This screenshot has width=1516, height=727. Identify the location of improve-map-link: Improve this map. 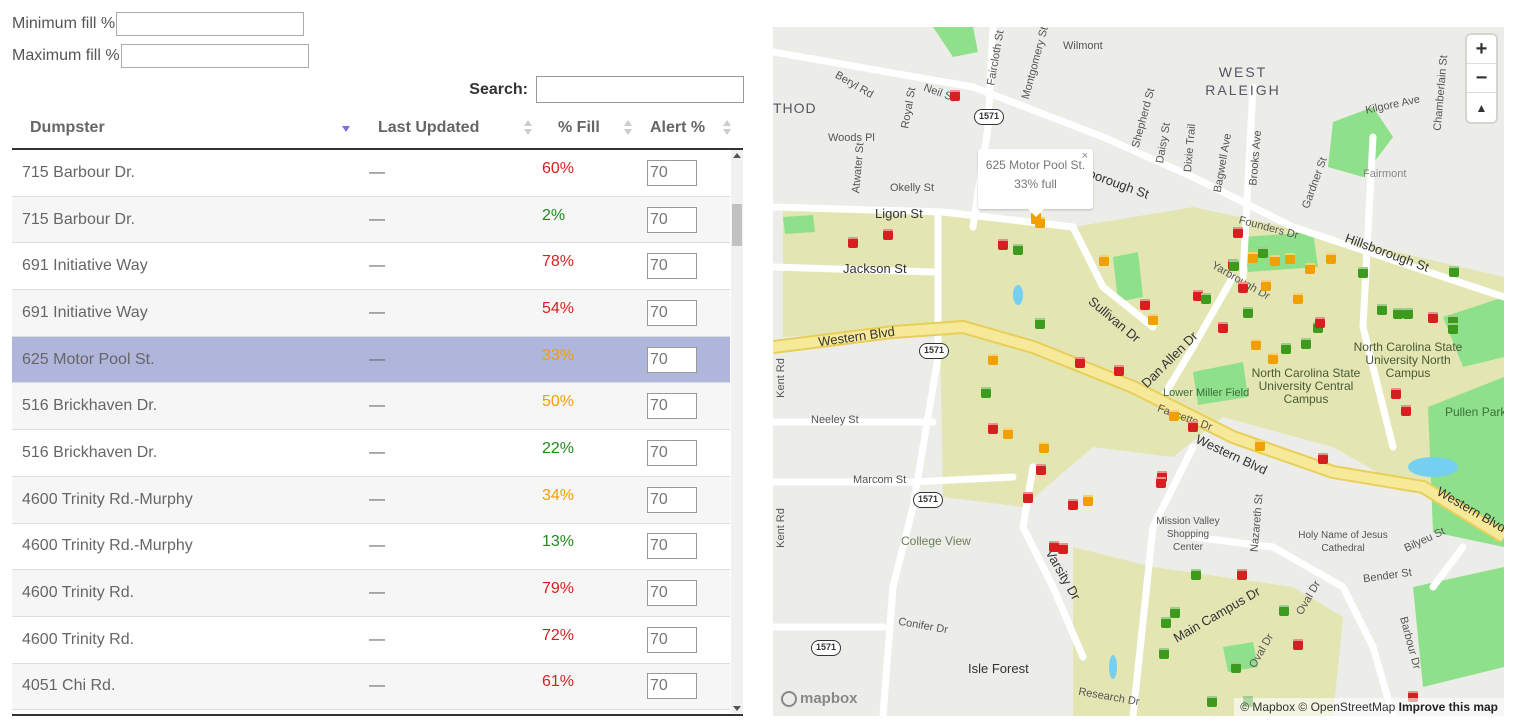
(1448, 707).